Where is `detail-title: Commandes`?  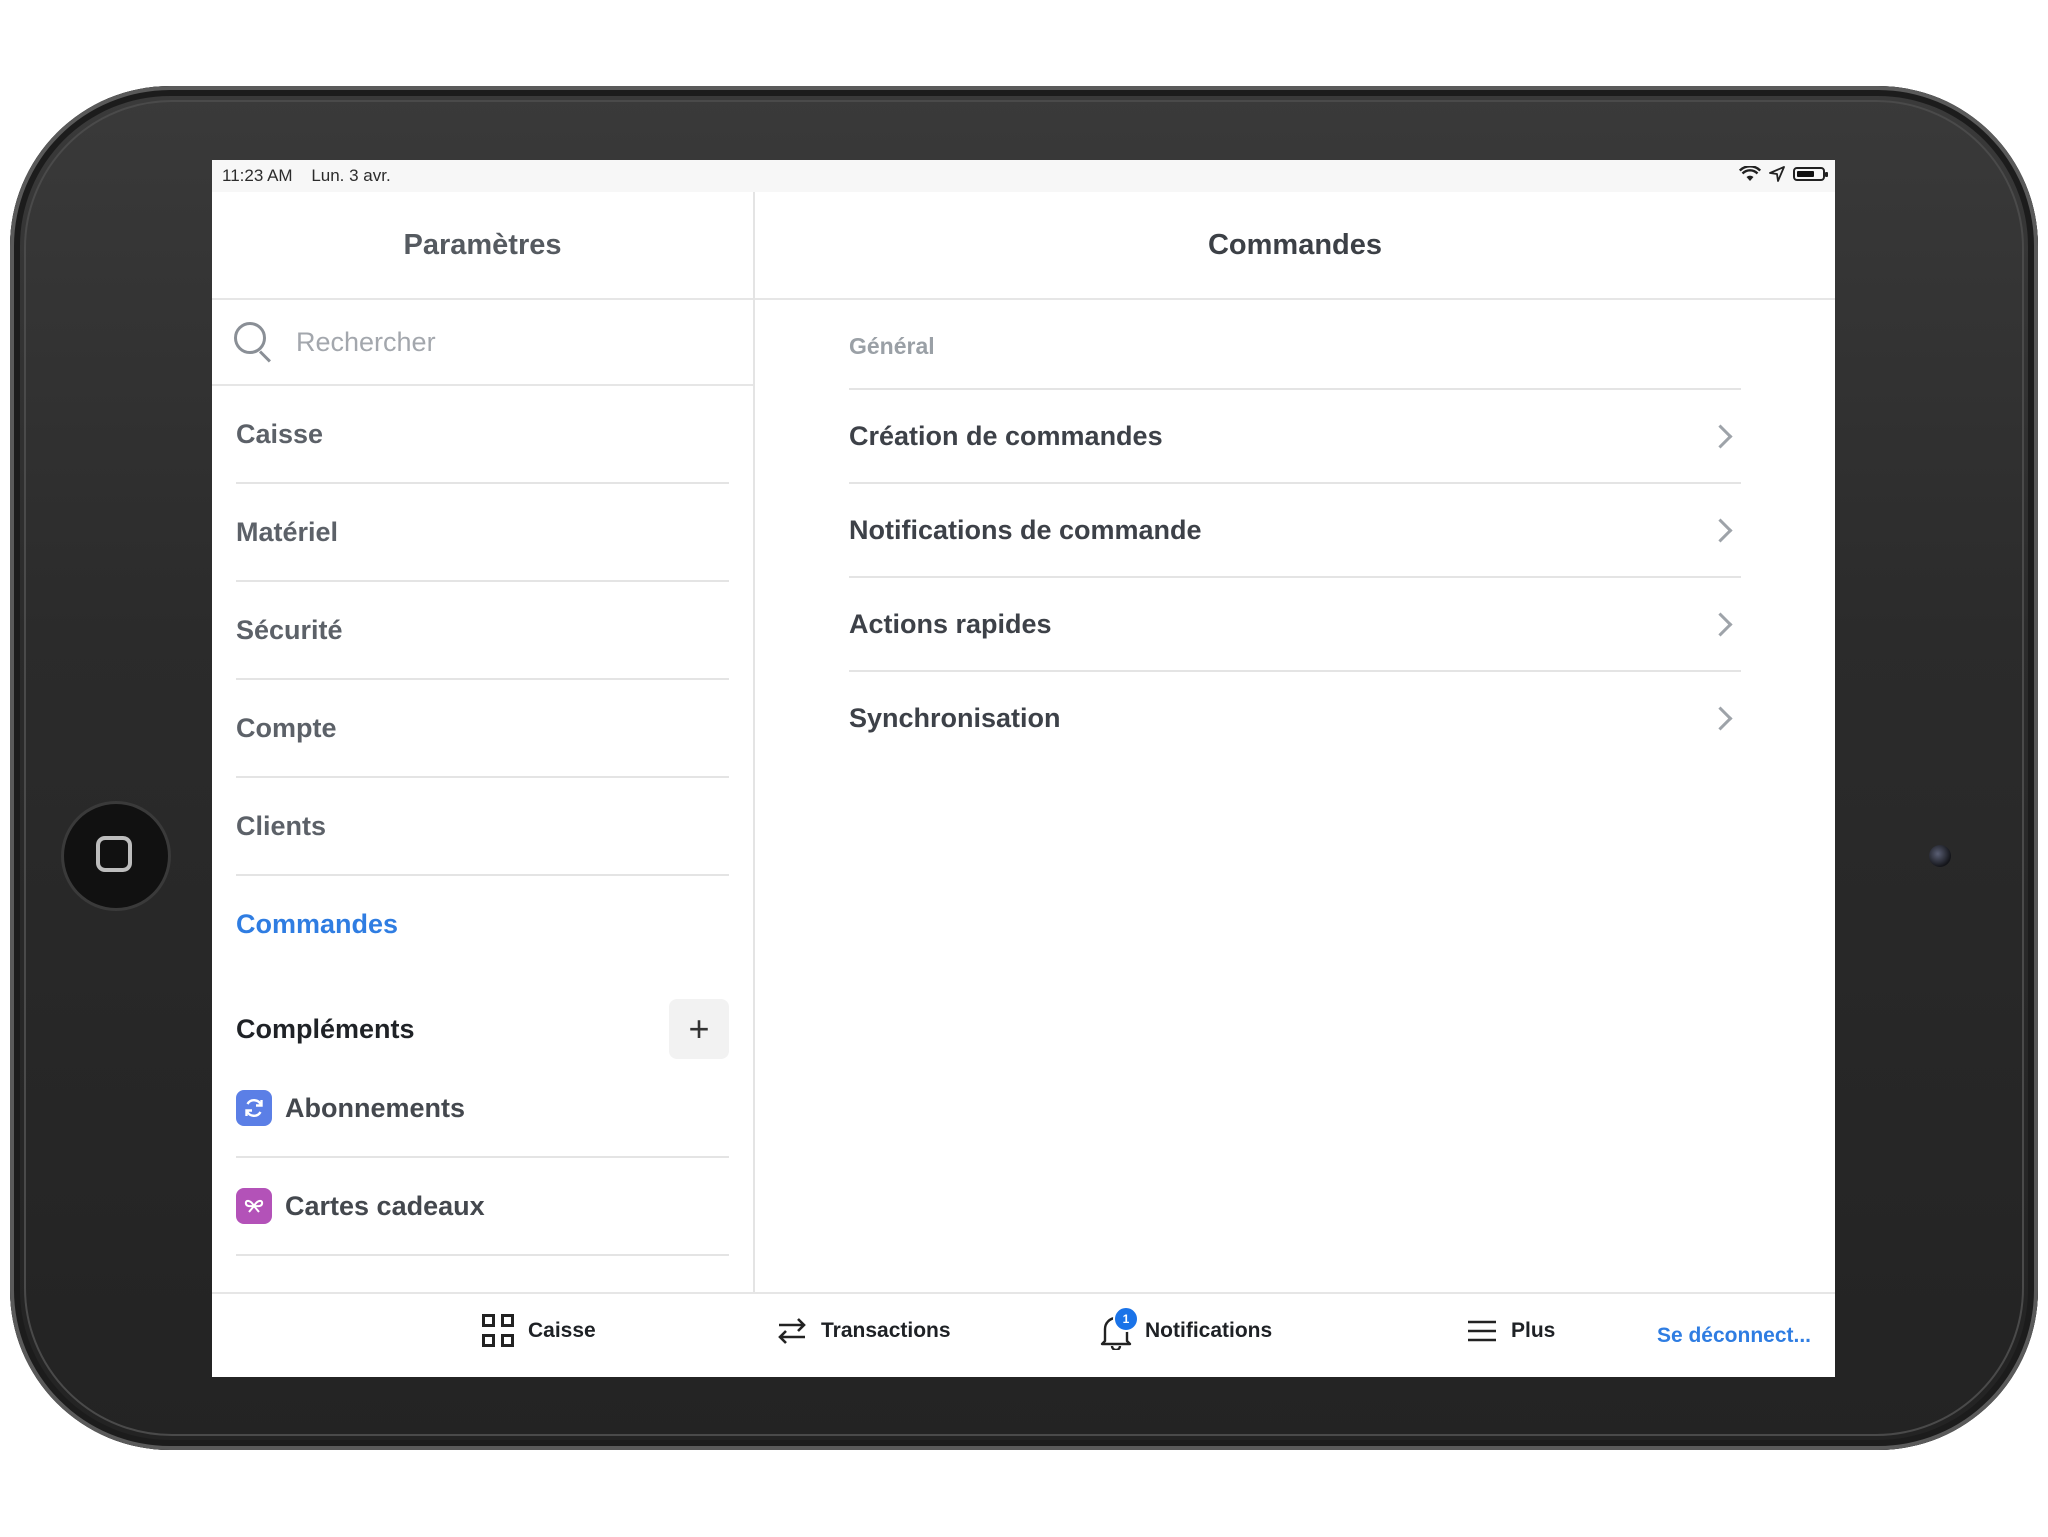 detail-title: Commandes is located at coordinates (1295, 246).